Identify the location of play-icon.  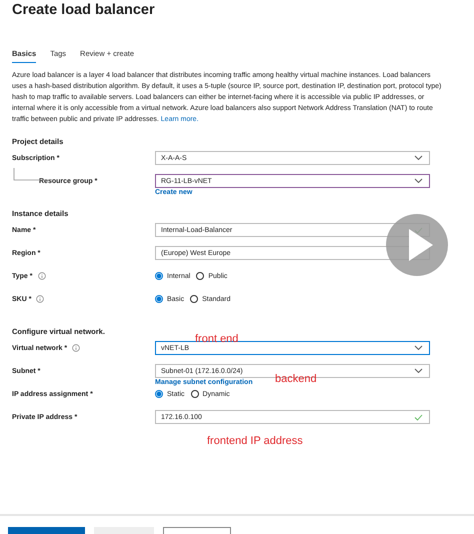
(417, 245).